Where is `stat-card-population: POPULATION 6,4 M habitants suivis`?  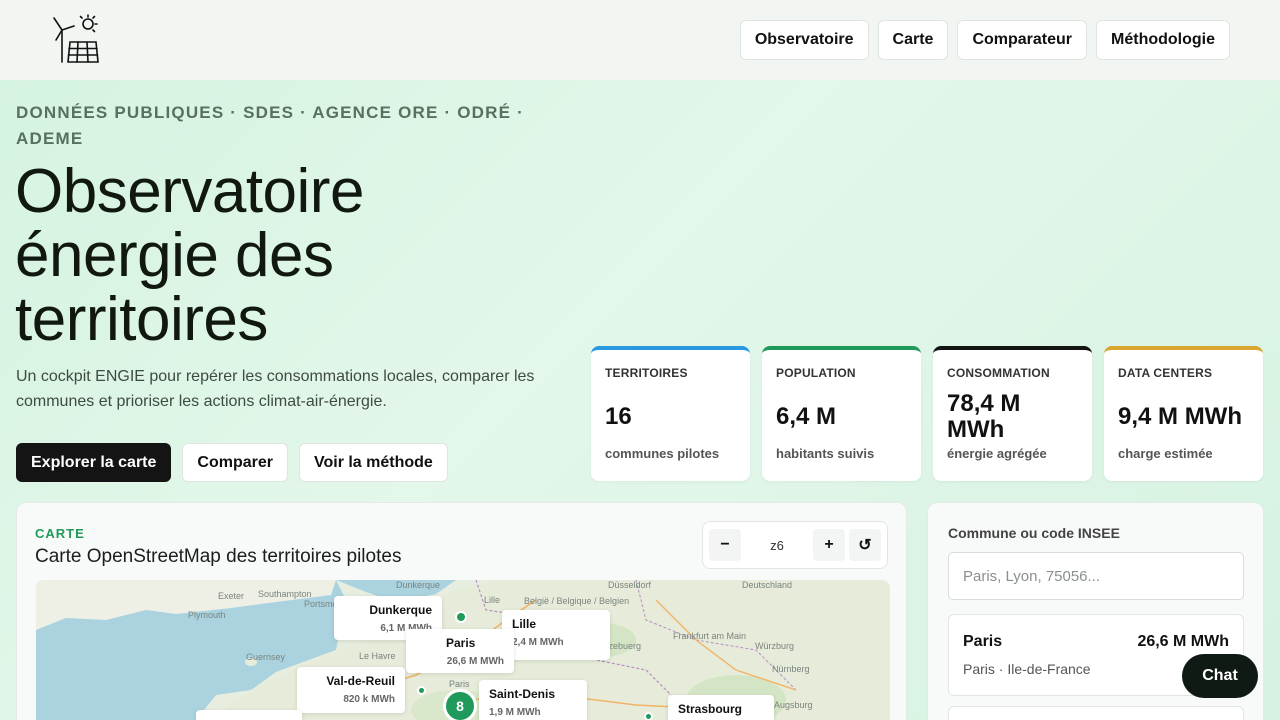 stat-card-population: POPULATION 6,4 M habitants suivis is located at coordinates (841, 413).